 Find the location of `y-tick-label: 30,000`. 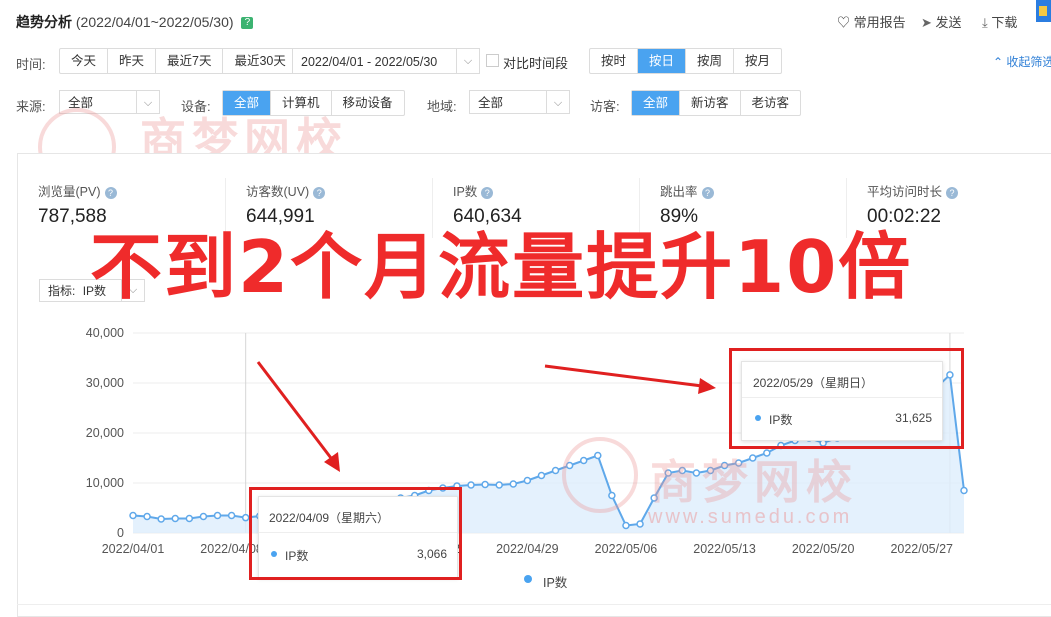

y-tick-label: 30,000 is located at coordinates (105, 383).